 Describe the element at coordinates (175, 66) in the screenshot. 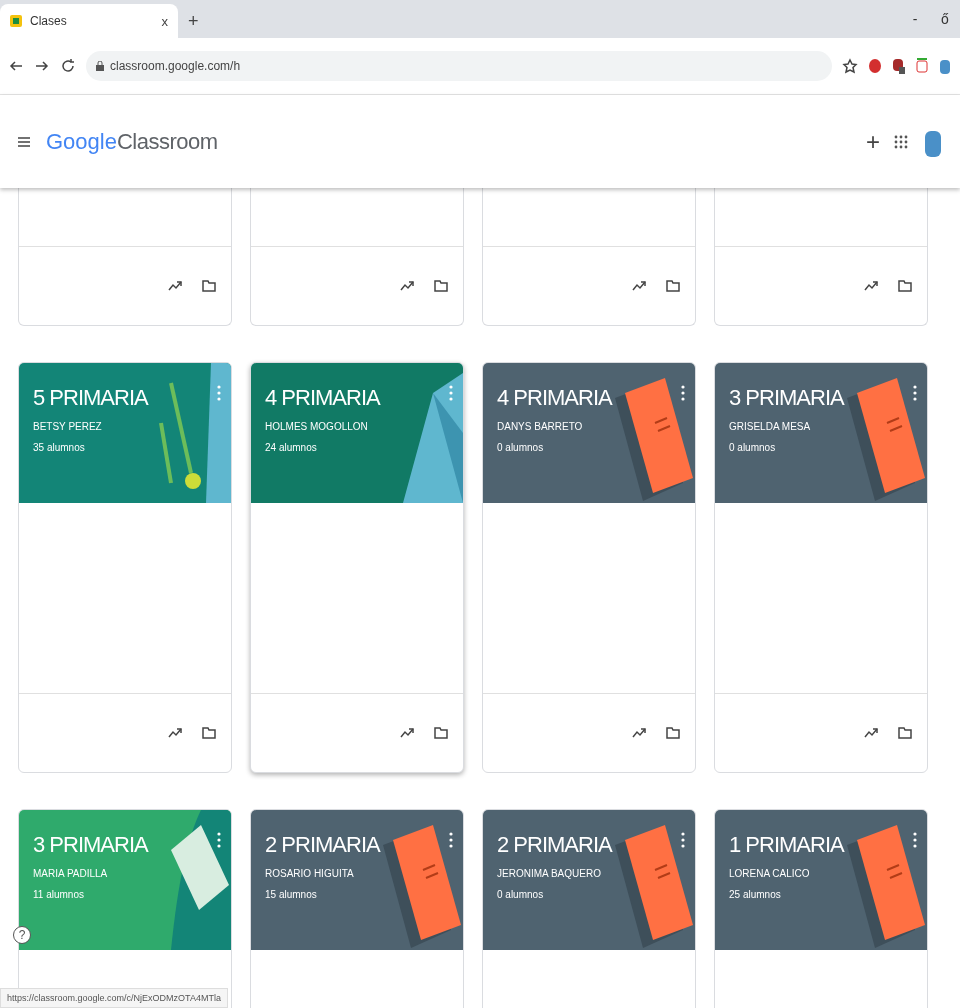

I see `url-text: classroom.google.com/h` at that location.